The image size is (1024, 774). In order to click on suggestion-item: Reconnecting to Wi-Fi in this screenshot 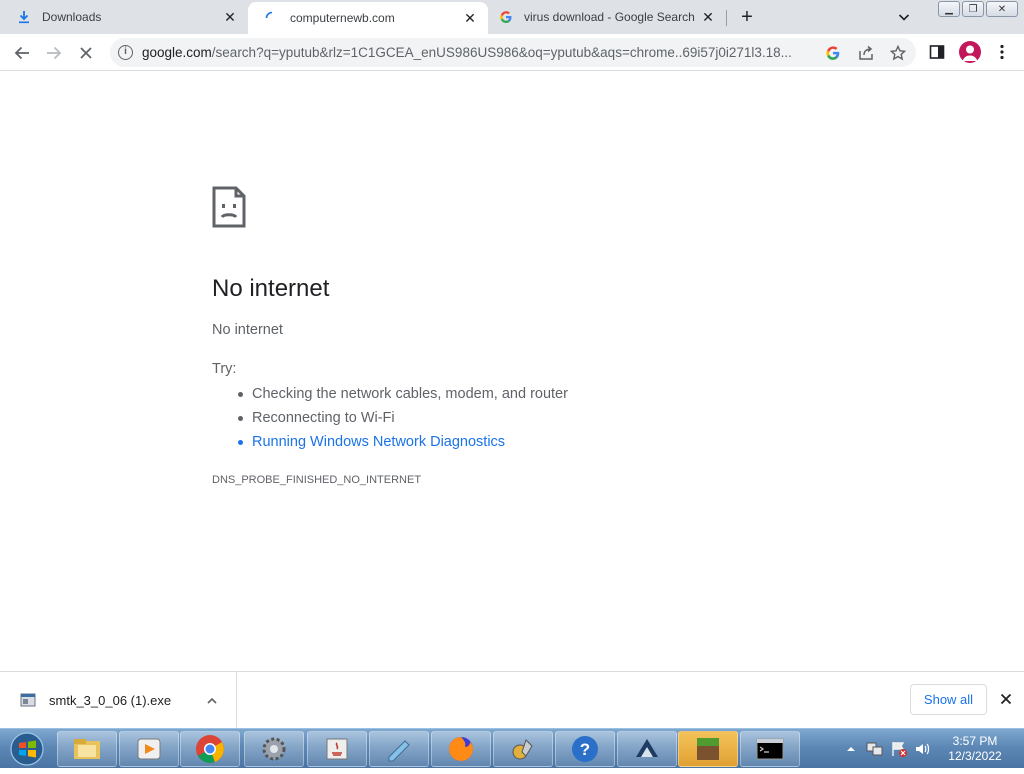, I will do `click(403, 420)`.